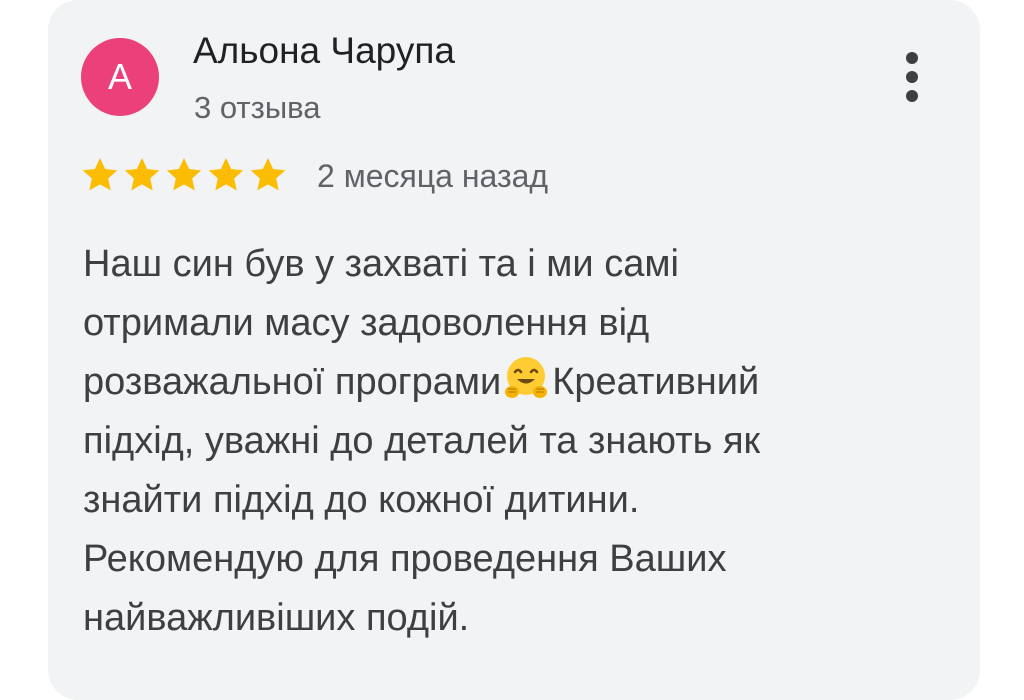 The width and height of the screenshot is (1024, 700). What do you see at coordinates (405, 559) in the screenshot?
I see `review-line: Рекомендую для проведення Ваших` at bounding box center [405, 559].